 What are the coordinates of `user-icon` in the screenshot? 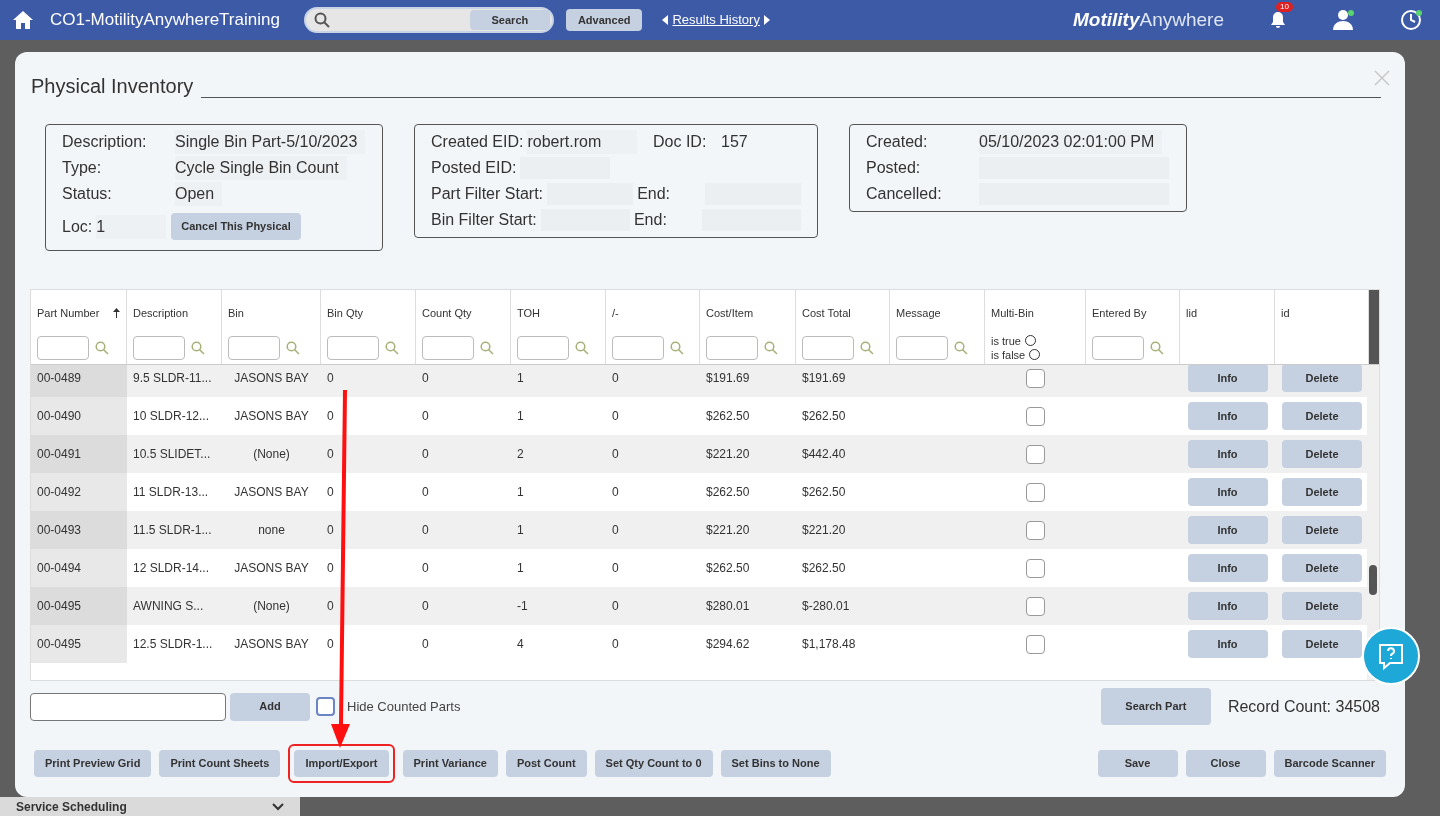 It's located at (1344, 20).